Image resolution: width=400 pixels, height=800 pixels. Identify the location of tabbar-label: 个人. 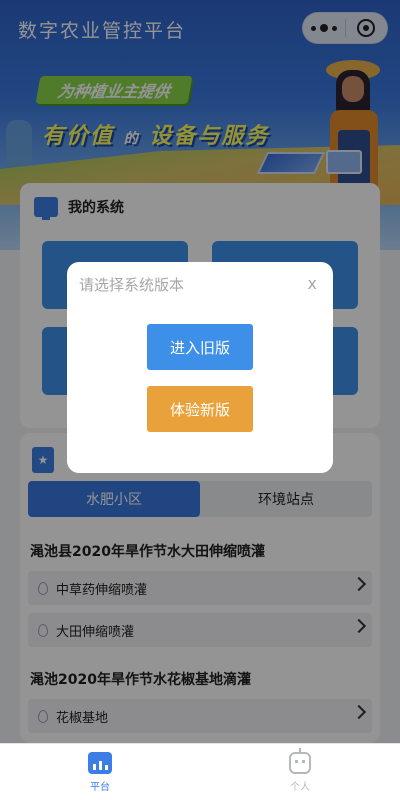
(300, 787).